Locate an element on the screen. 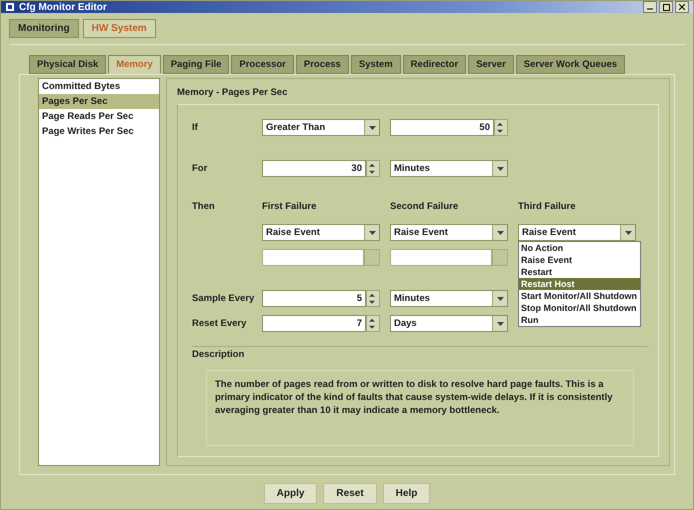 Image resolution: width=694 pixels, height=510 pixels. section-heading: Description is located at coordinates (219, 354).